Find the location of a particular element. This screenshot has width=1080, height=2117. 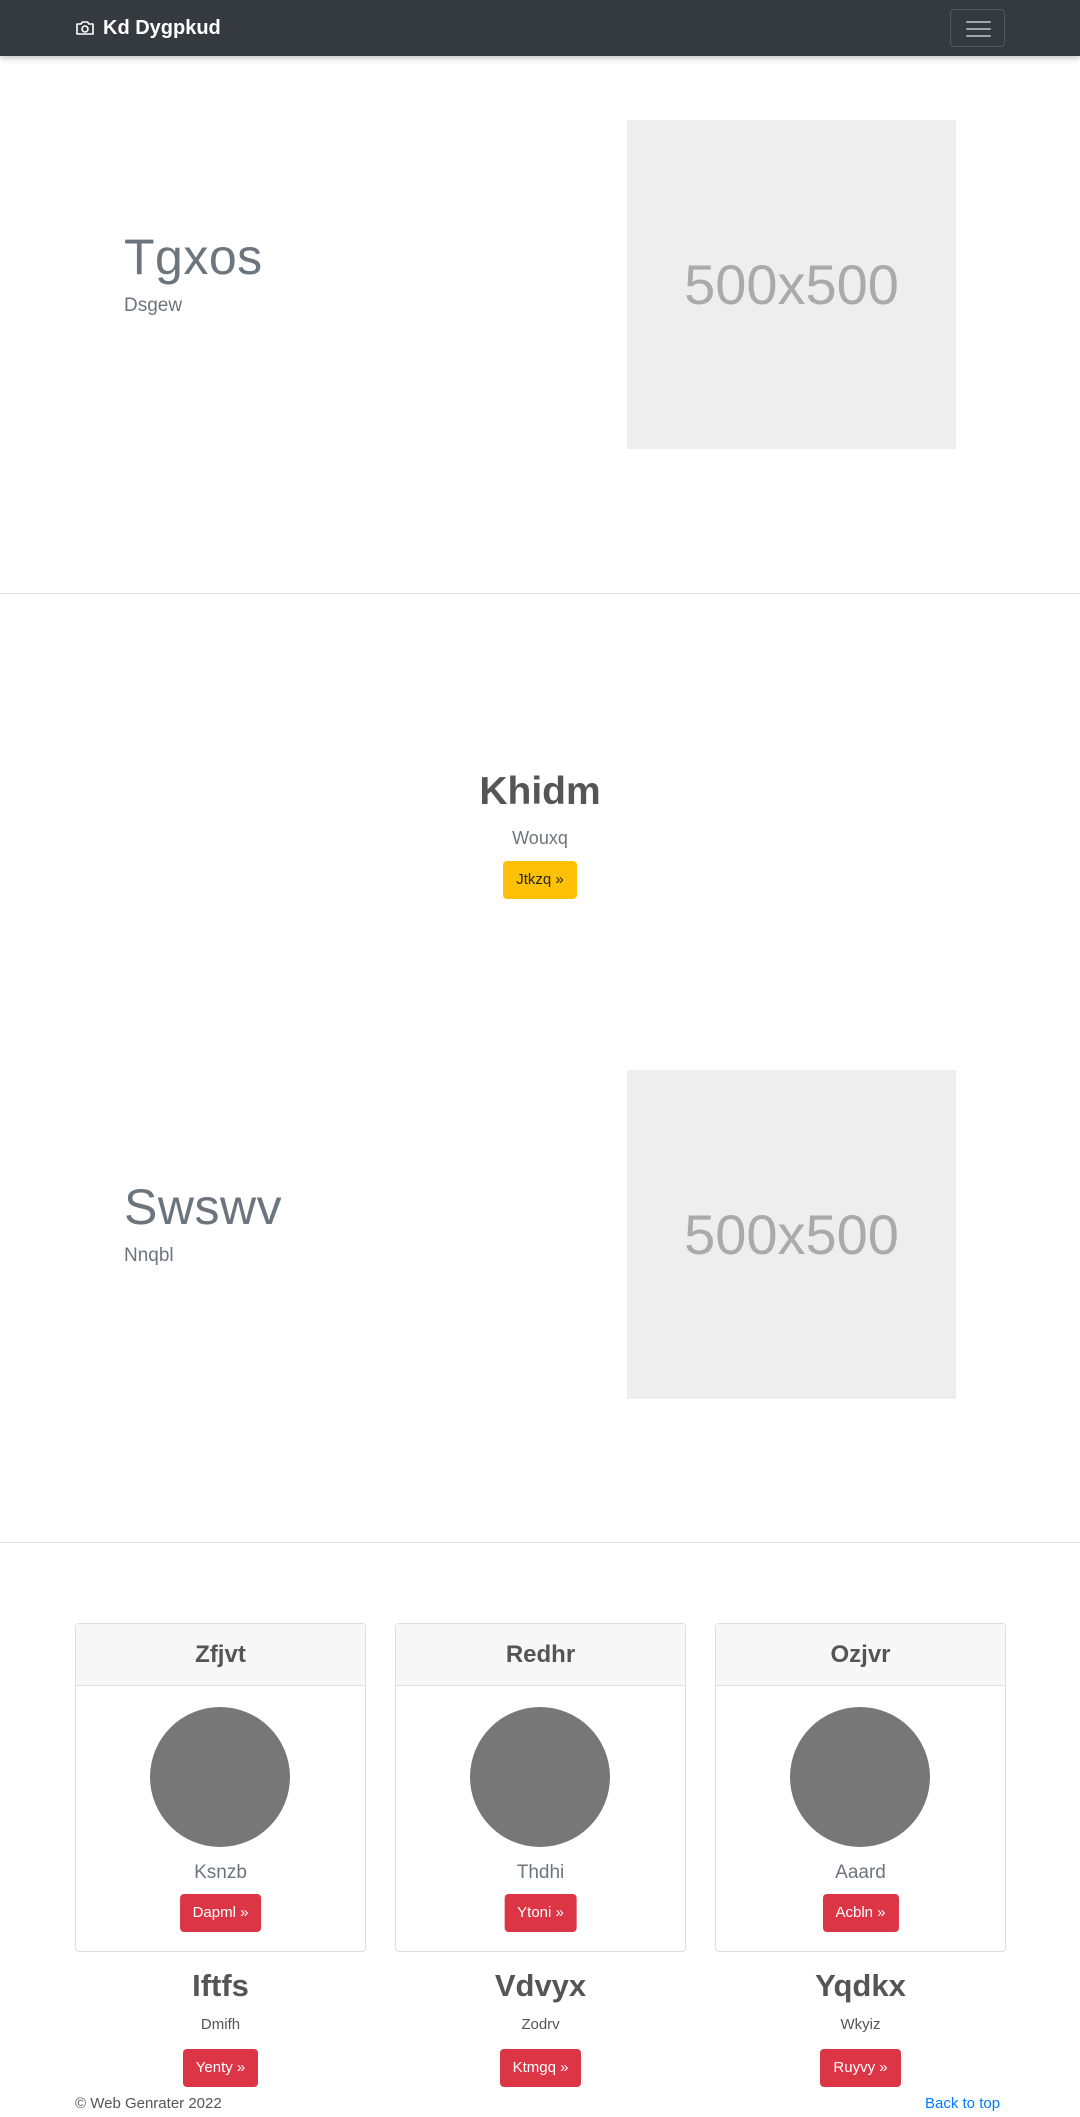

column-block: Iftfs Dmifh Yenty » is located at coordinates (220, 2027).